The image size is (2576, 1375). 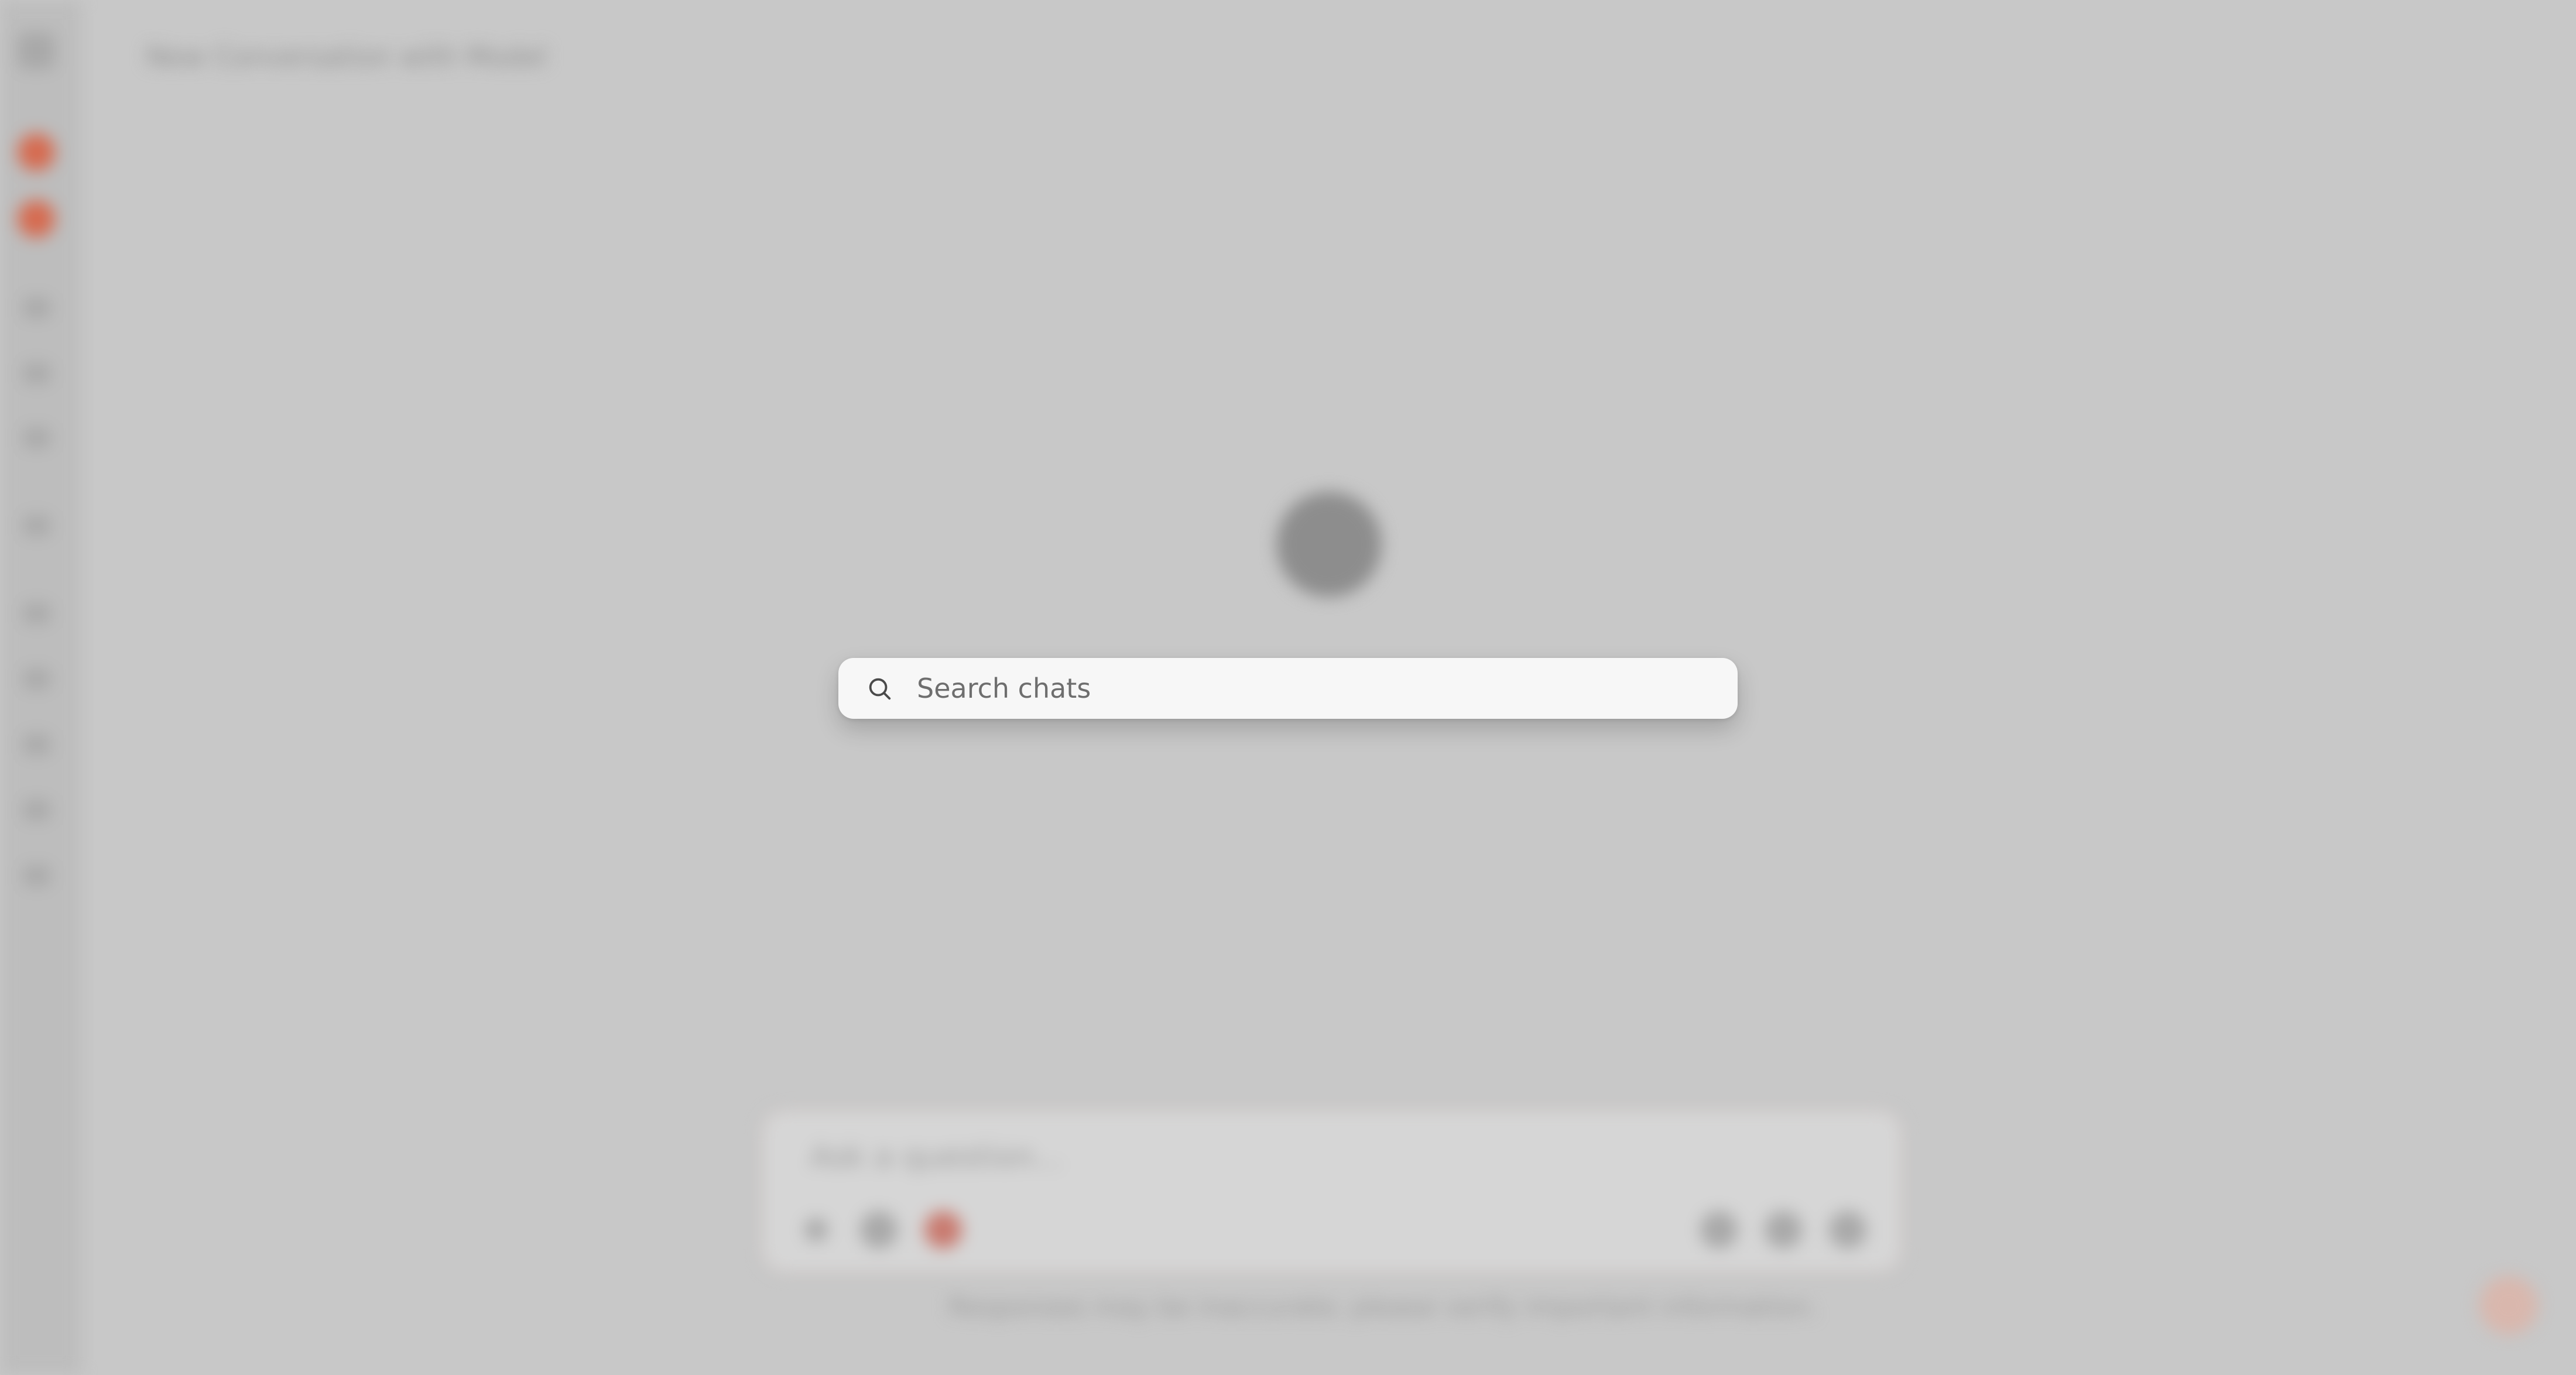 I want to click on send-button, so click(x=1847, y=1230).